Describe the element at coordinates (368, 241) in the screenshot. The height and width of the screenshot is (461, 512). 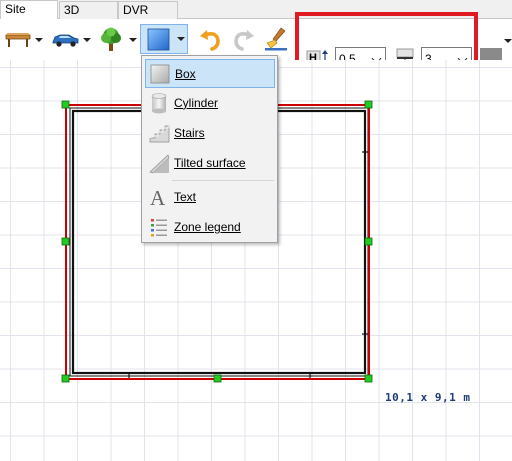
I see `handle-mid-right` at that location.